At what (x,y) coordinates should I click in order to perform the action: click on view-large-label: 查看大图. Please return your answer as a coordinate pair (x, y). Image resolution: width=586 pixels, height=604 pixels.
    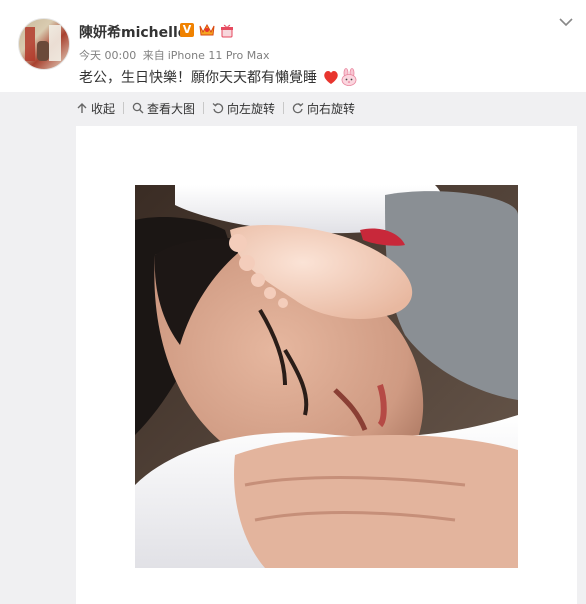
    Looking at the image, I should click on (171, 108).